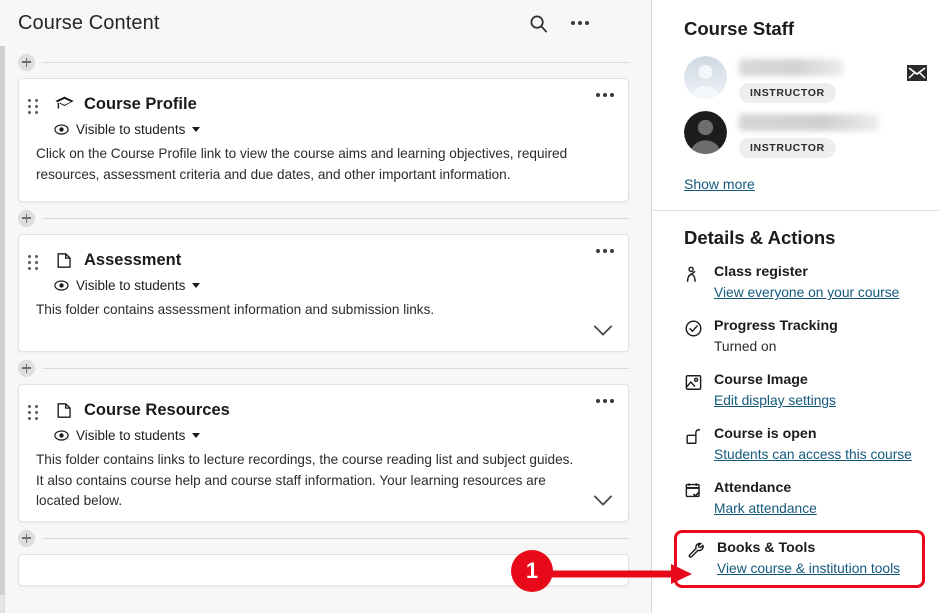 The height and width of the screenshot is (613, 939). I want to click on unlock-icon, so click(693, 436).